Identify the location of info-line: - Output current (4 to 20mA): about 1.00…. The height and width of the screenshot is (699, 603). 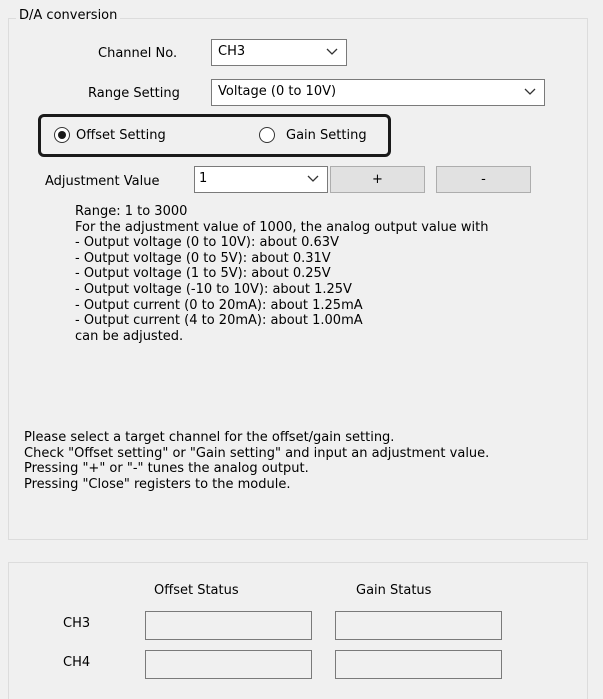
(219, 321).